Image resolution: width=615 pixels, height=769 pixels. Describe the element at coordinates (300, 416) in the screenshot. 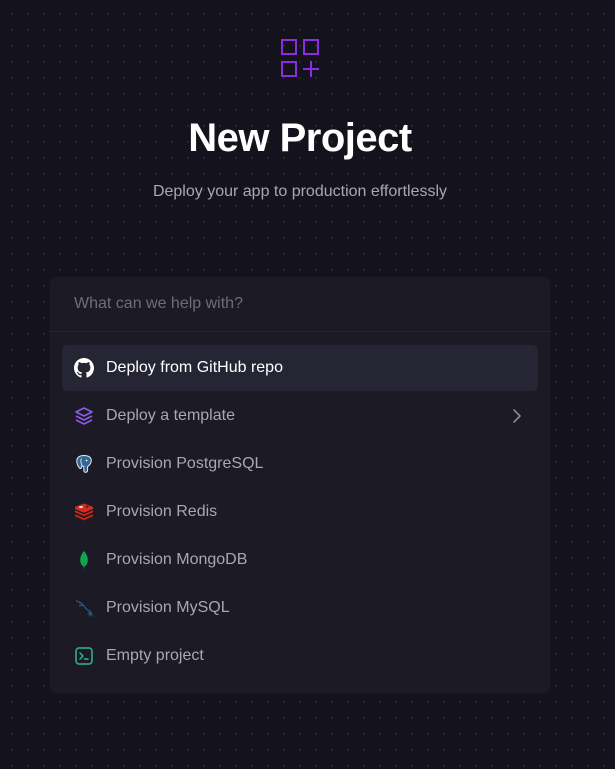

I see `option-deploy-template: Deploy a template` at that location.